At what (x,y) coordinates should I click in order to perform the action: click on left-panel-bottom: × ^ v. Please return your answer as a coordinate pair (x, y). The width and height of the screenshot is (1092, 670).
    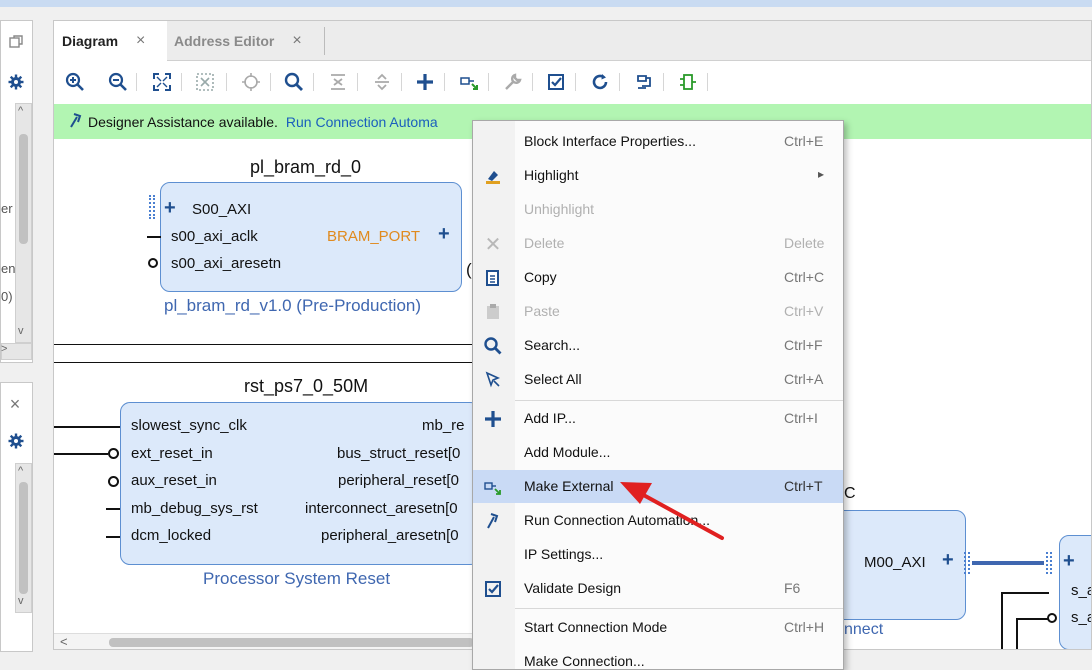
    Looking at the image, I should click on (16, 517).